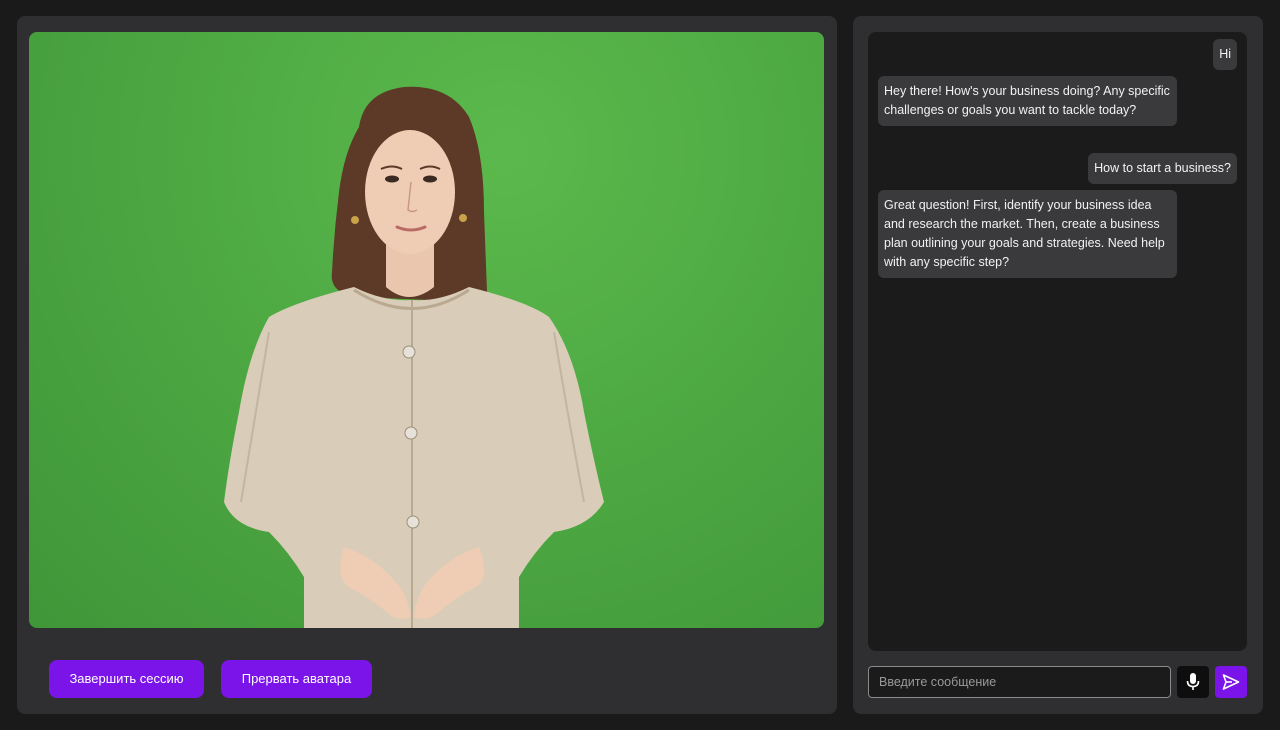 Image resolution: width=1280 pixels, height=730 pixels. What do you see at coordinates (126, 679) in the screenshot?
I see `end-session-button: Завершить сессию` at bounding box center [126, 679].